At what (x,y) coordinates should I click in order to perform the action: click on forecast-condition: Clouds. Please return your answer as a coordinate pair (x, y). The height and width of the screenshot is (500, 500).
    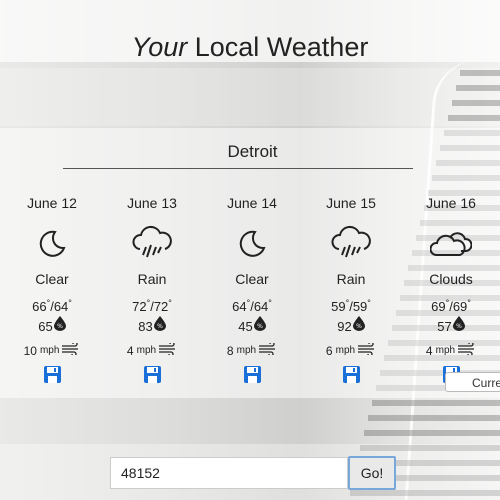
    Looking at the image, I should click on (451, 279).